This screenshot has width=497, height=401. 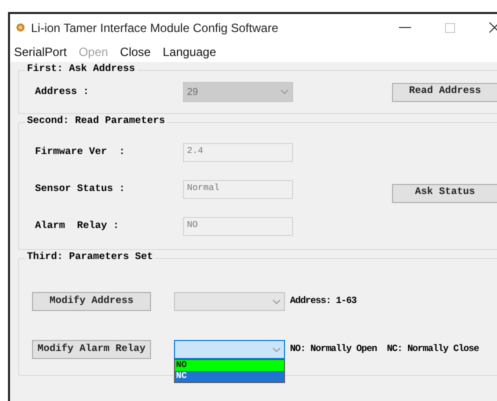 What do you see at coordinates (62, 93) in the screenshot?
I see `field-label: Address :` at bounding box center [62, 93].